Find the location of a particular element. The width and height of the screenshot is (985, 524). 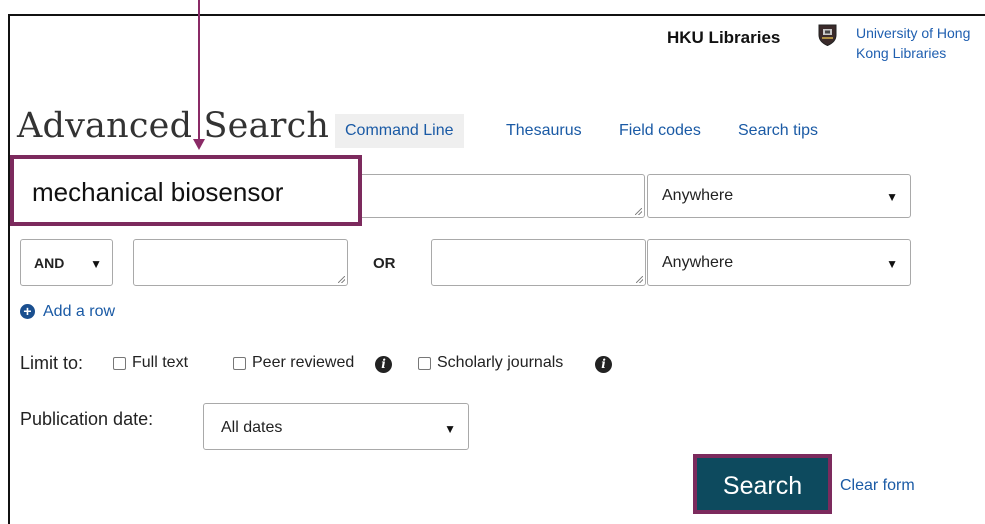

add-row-link: + Add a row is located at coordinates (85, 313).